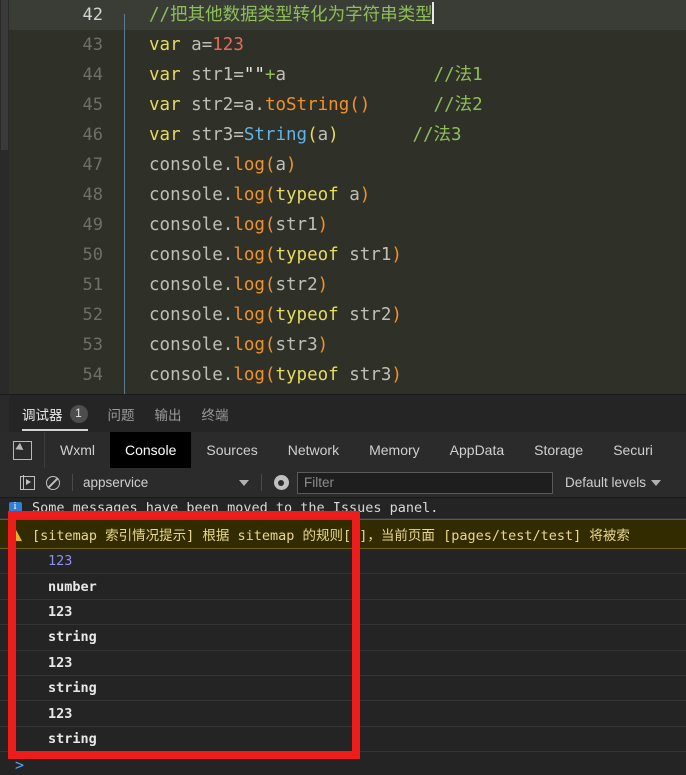 The height and width of the screenshot is (775, 686). I want to click on devtools-tab-wxml: Wxml, so click(77, 450).